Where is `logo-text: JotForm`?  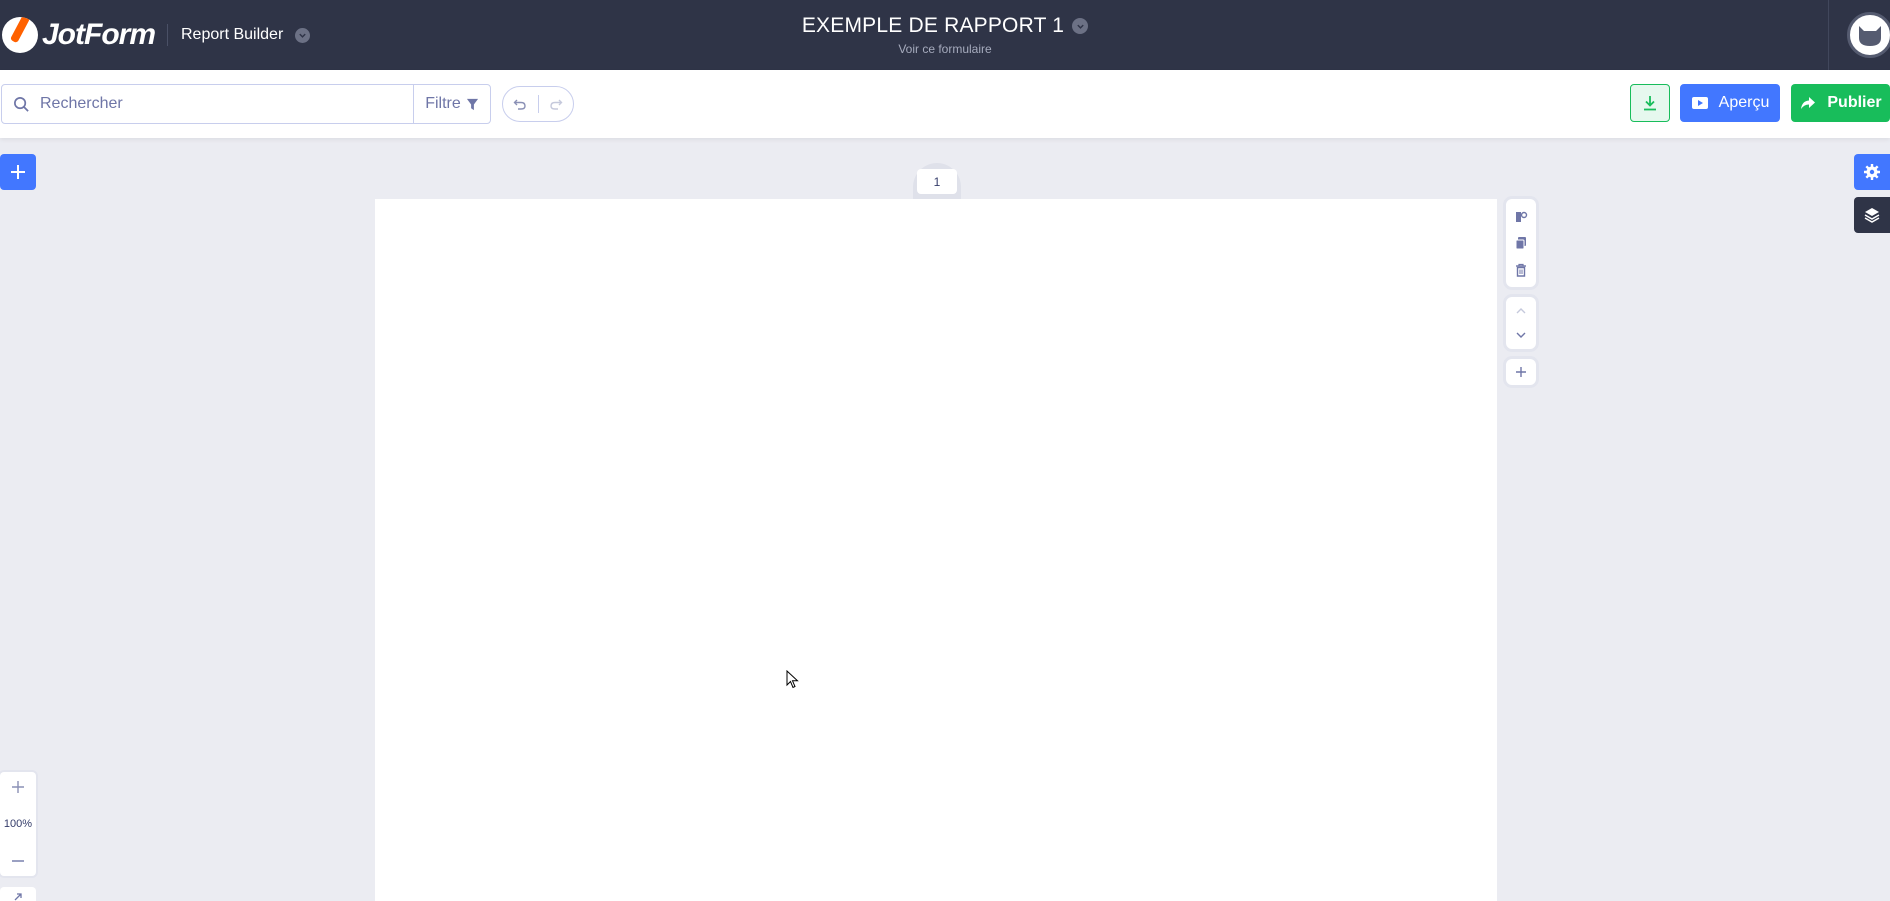 logo-text: JotForm is located at coordinates (99, 34).